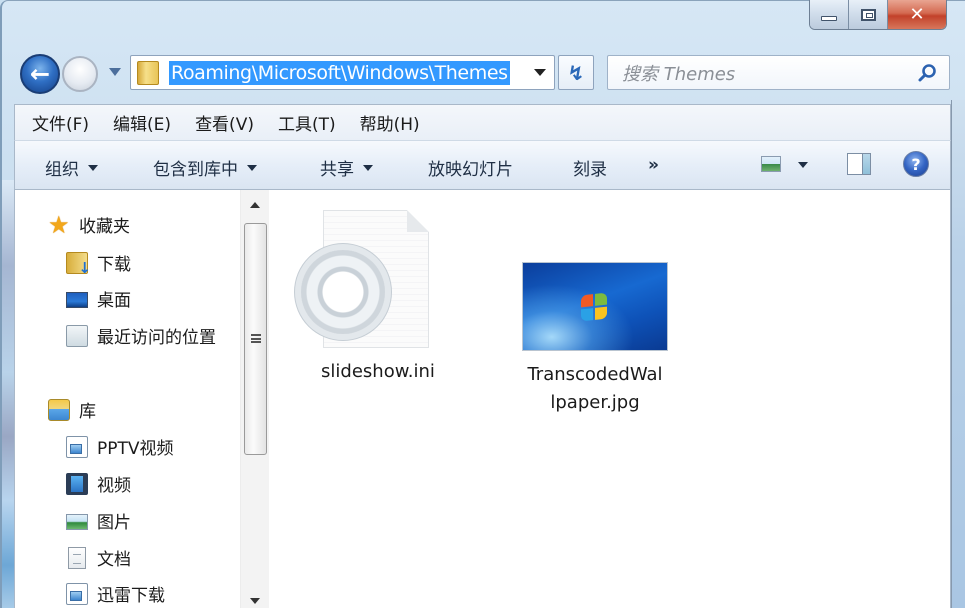 The height and width of the screenshot is (608, 965). Describe the element at coordinates (114, 265) in the screenshot. I see `nav-item-label: 下载` at that location.